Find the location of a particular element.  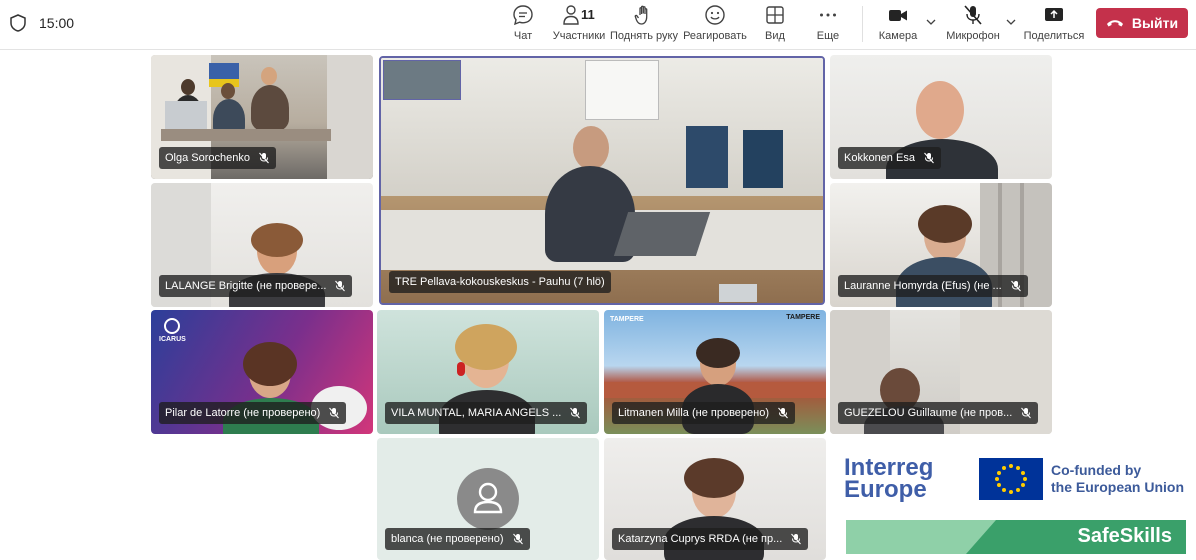

participant-name: Kokkonen Esa is located at coordinates (879, 158).